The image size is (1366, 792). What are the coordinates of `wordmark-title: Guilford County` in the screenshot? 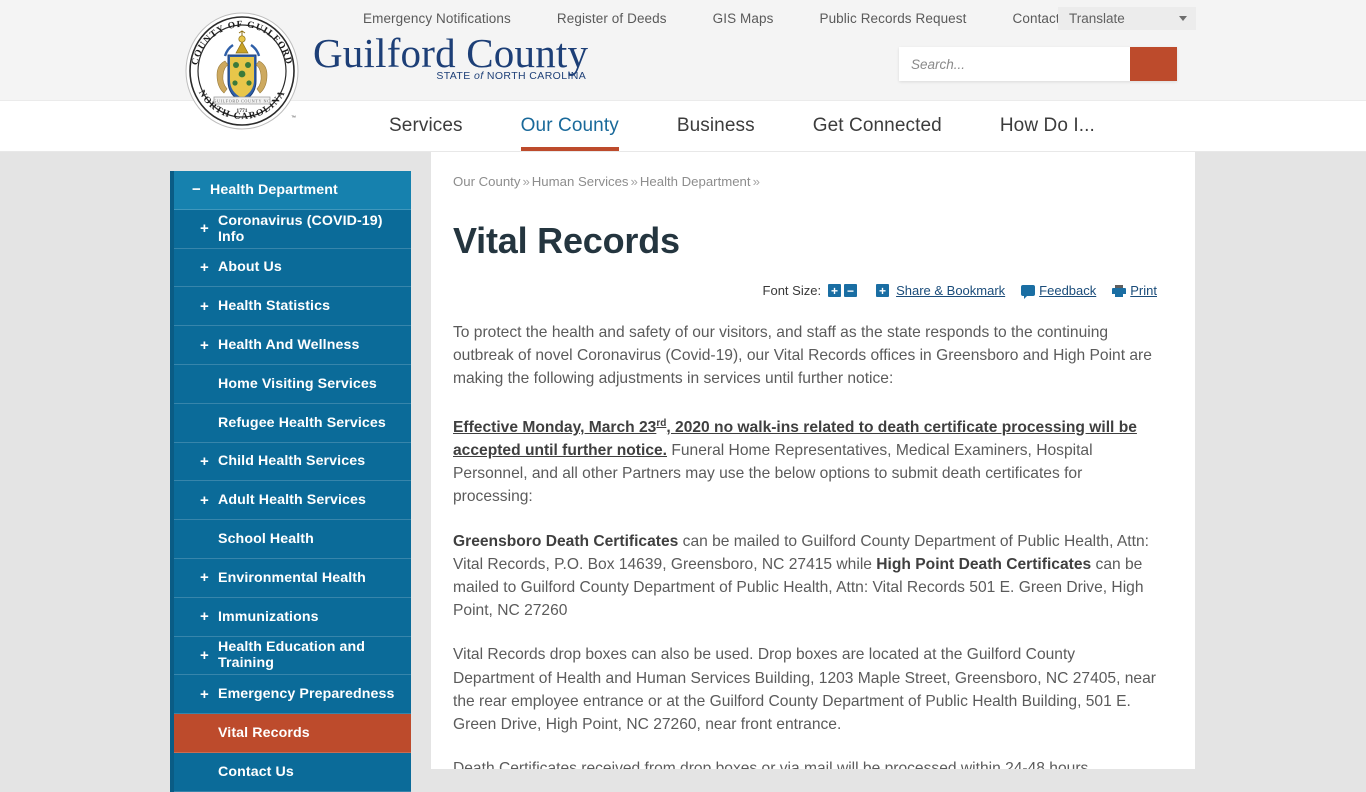 It's located at (451, 53).